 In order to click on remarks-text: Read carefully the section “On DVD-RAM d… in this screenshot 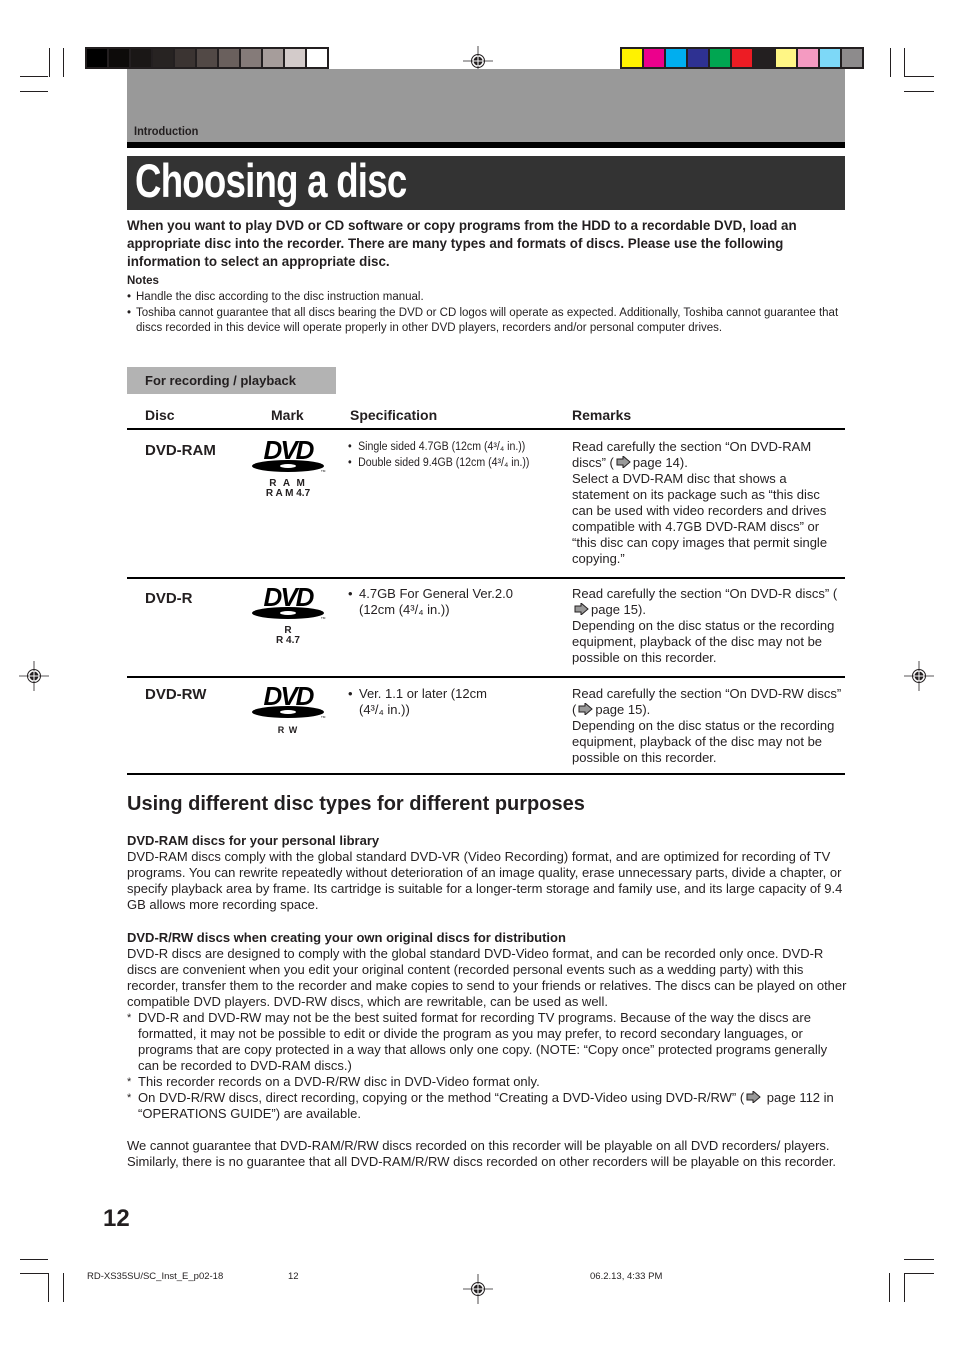, I will do `click(692, 454)`.